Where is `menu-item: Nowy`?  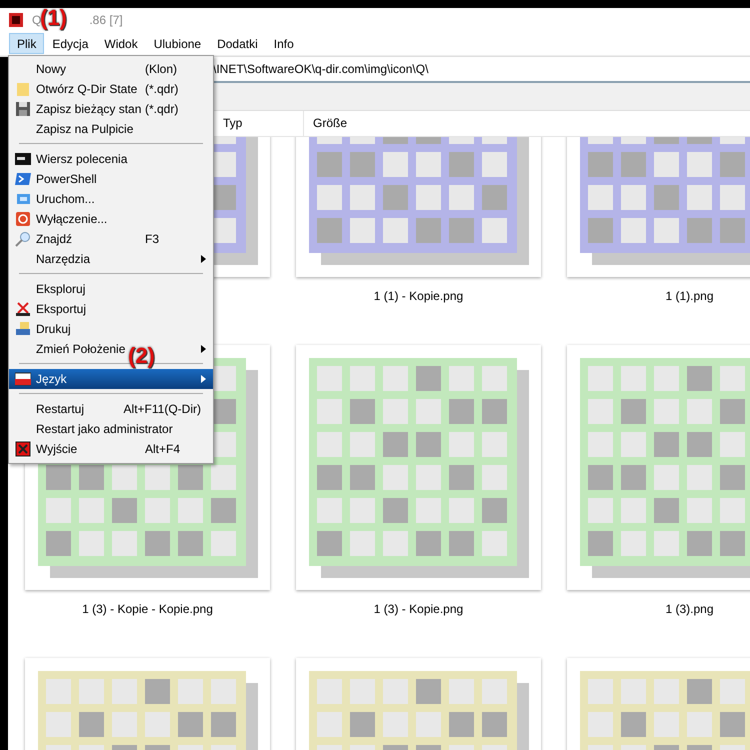
menu-item: Nowy is located at coordinates (51, 69).